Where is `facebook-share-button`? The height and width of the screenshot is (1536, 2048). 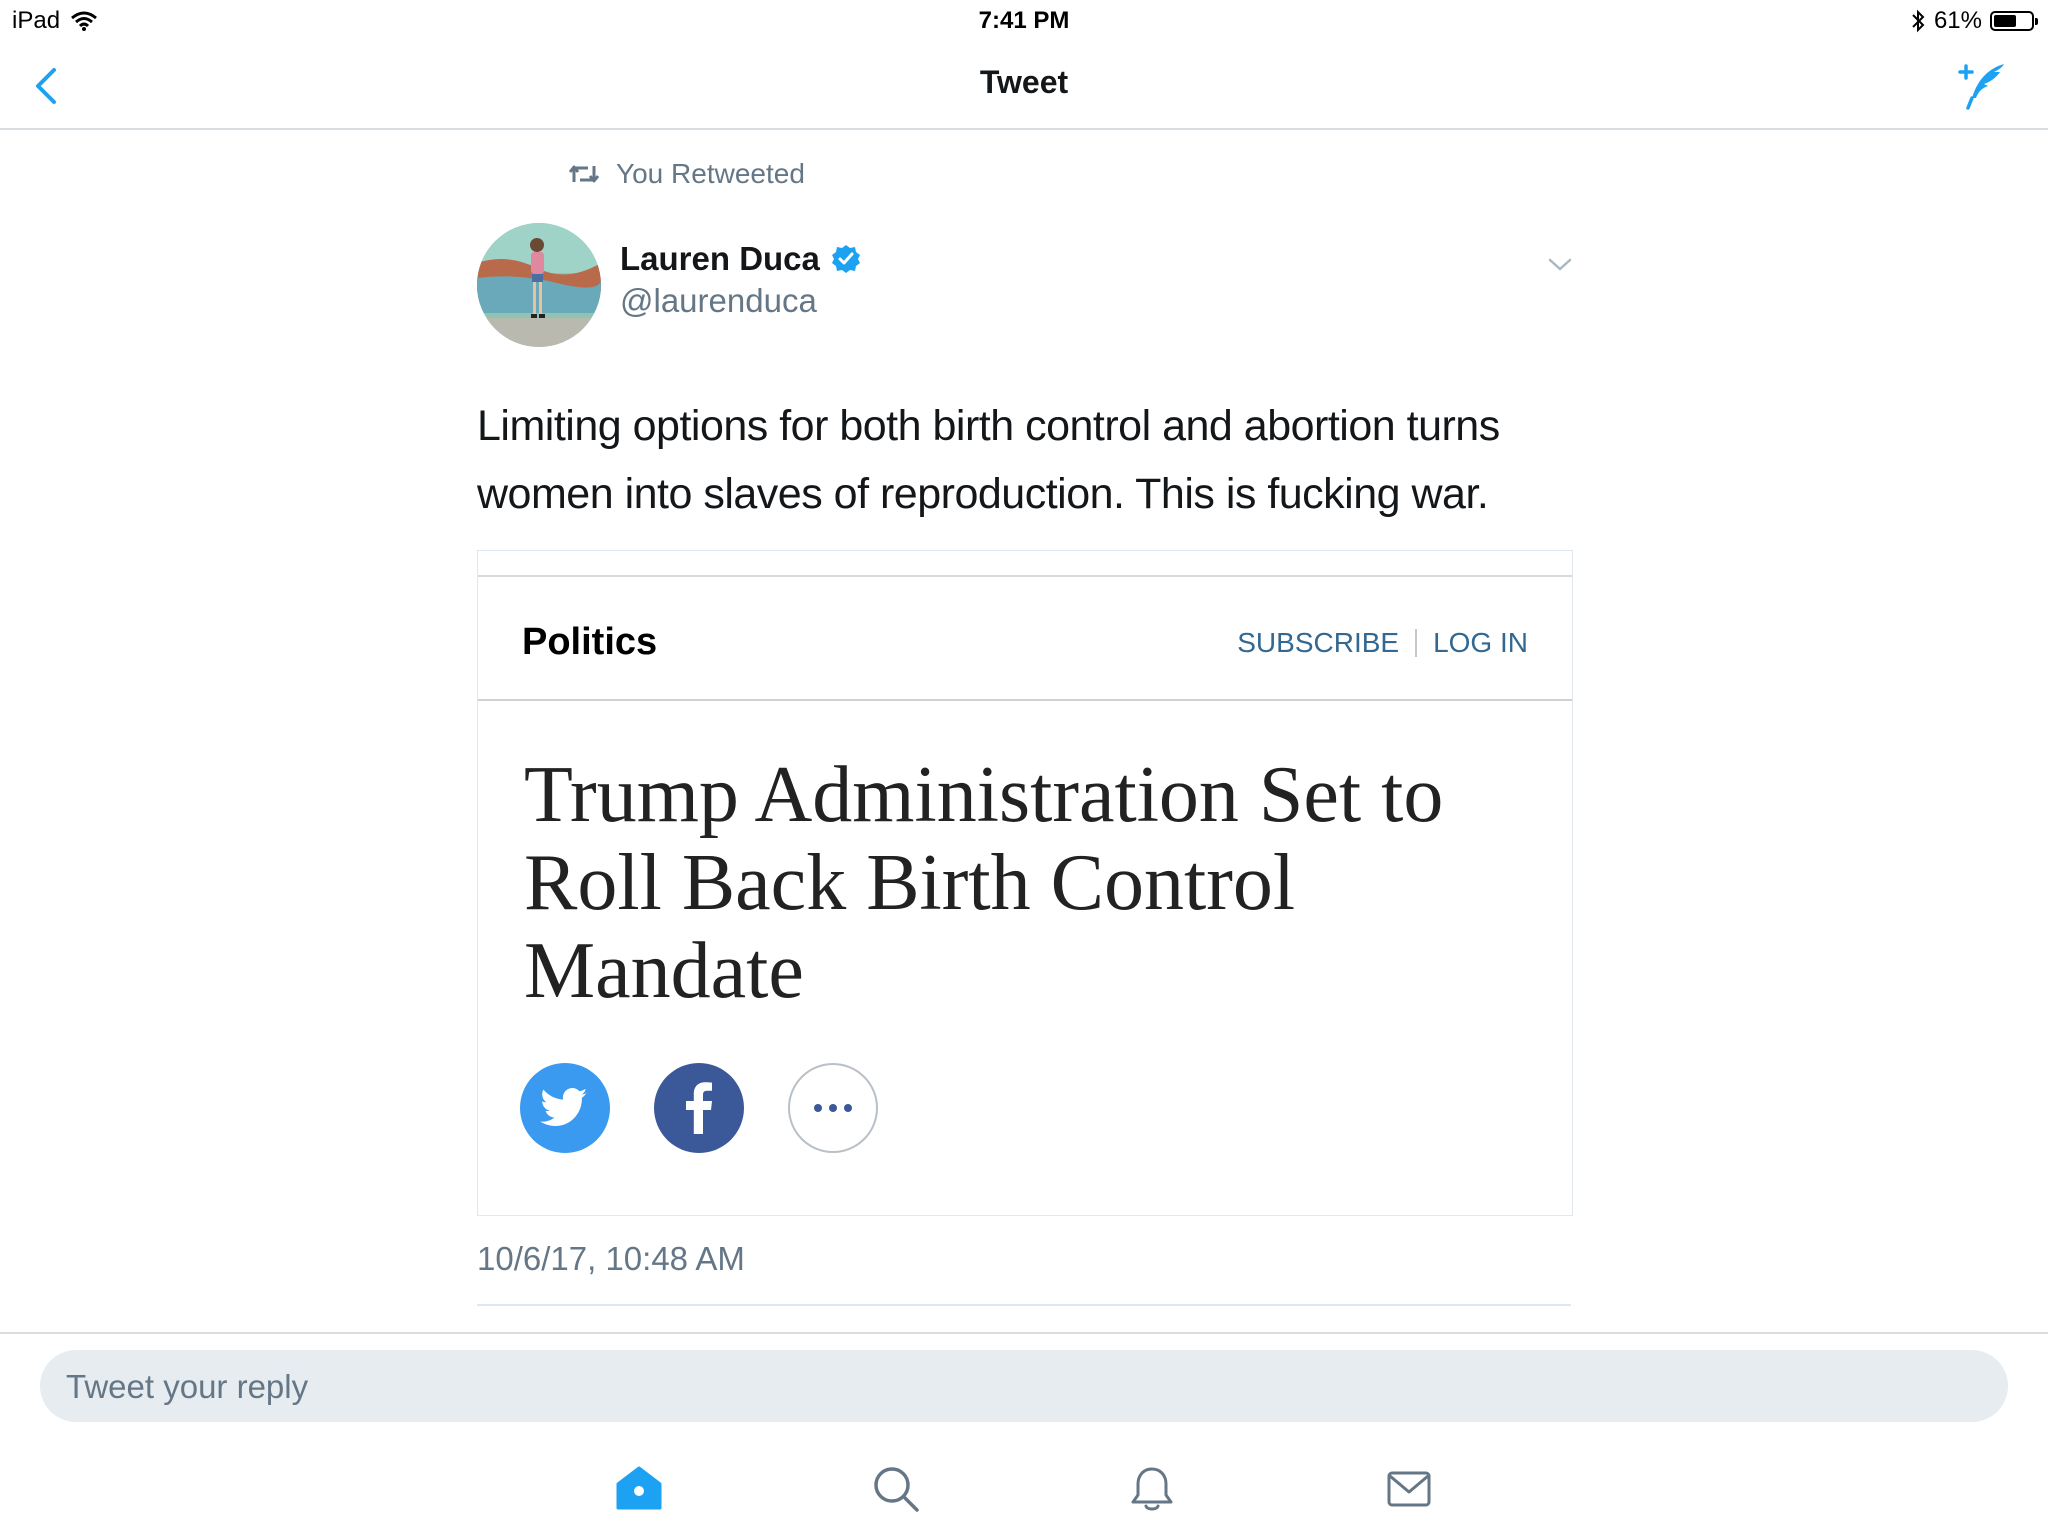
facebook-share-button is located at coordinates (699, 1108).